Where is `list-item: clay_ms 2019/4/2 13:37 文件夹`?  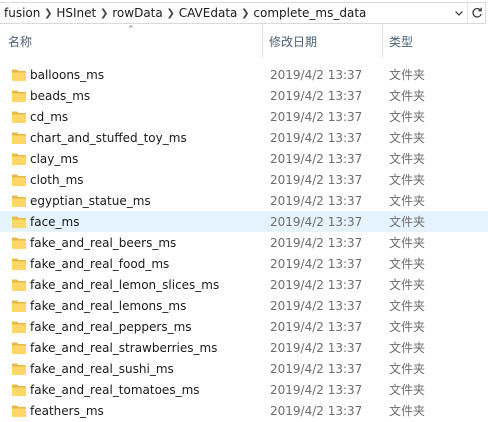 list-item: clay_ms 2019/4/2 13:37 文件夹 is located at coordinates (244, 158).